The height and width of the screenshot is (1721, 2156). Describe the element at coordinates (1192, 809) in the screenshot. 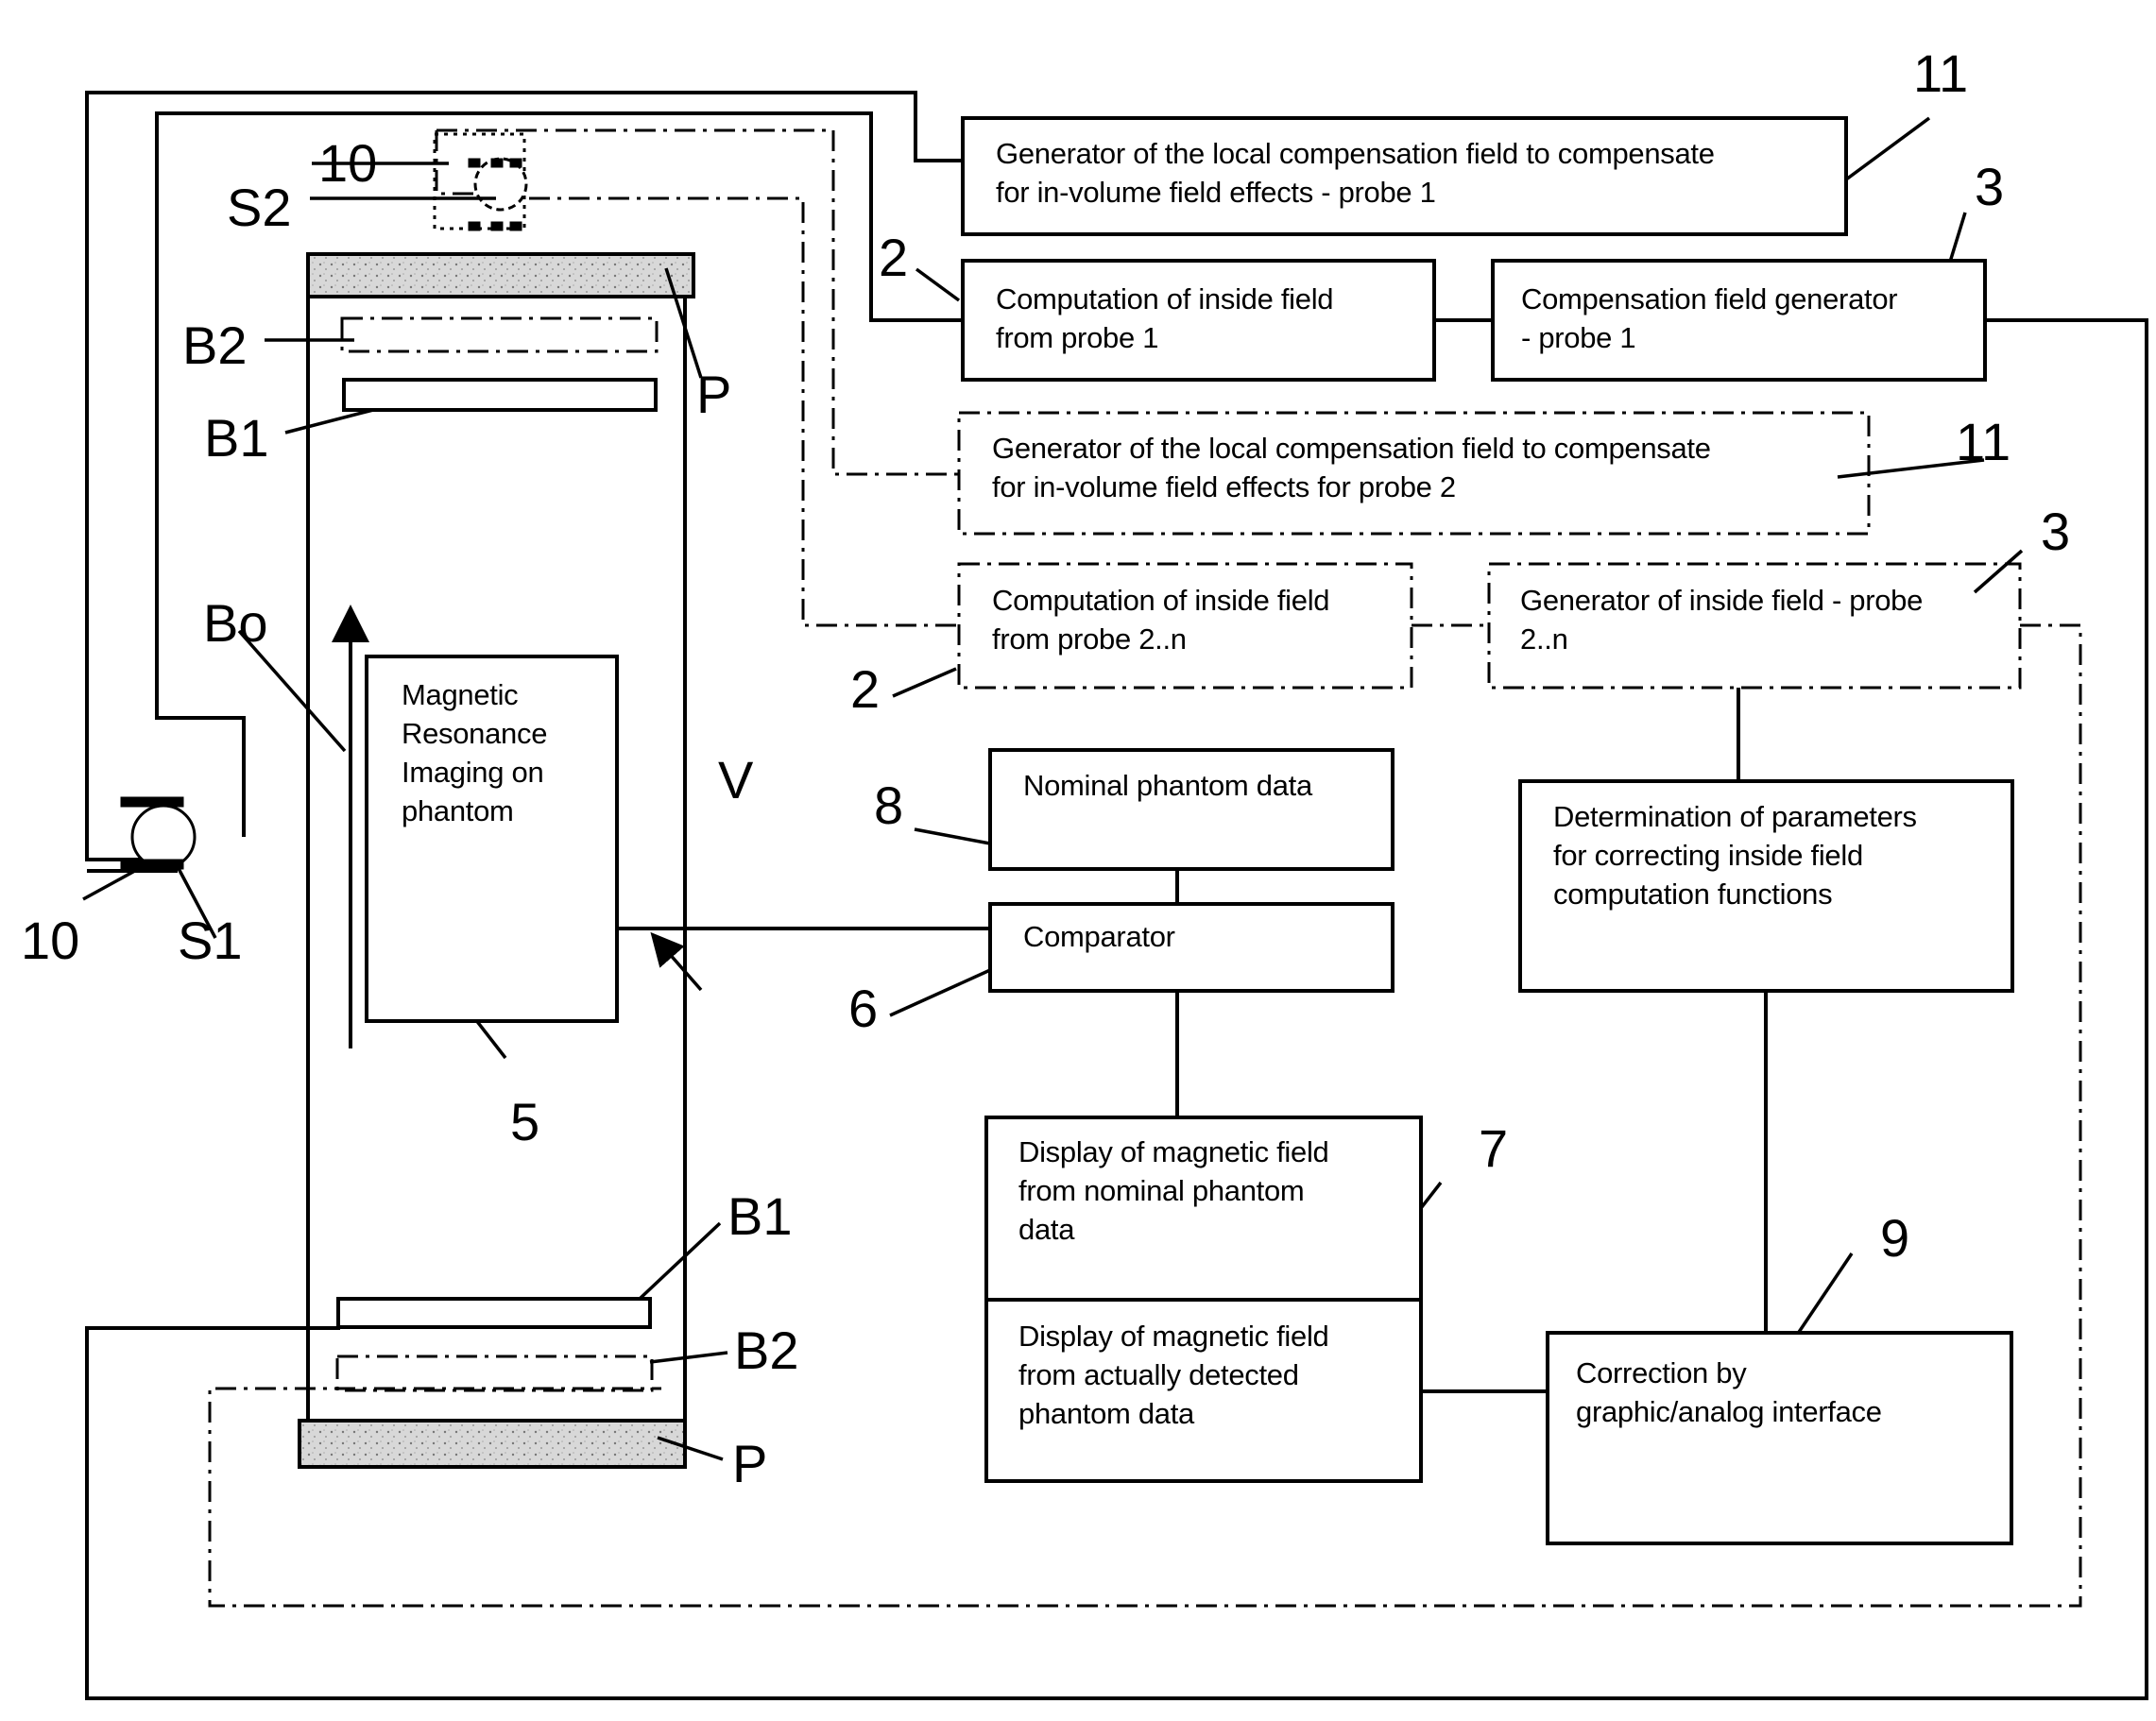

I see `box-nominal-phantom: Nominal phantom data` at that location.